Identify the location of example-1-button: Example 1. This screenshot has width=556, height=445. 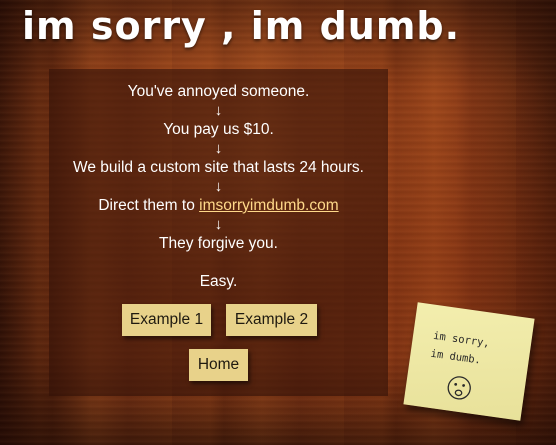
(166, 320).